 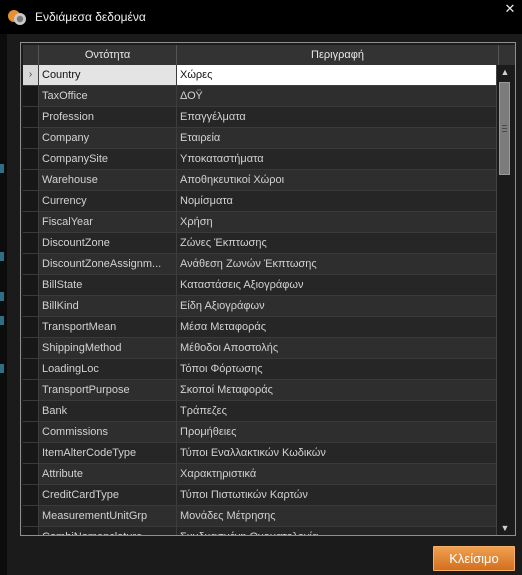 I want to click on description-cell: Ζώνες Έκπτωσης, so click(x=337, y=243).